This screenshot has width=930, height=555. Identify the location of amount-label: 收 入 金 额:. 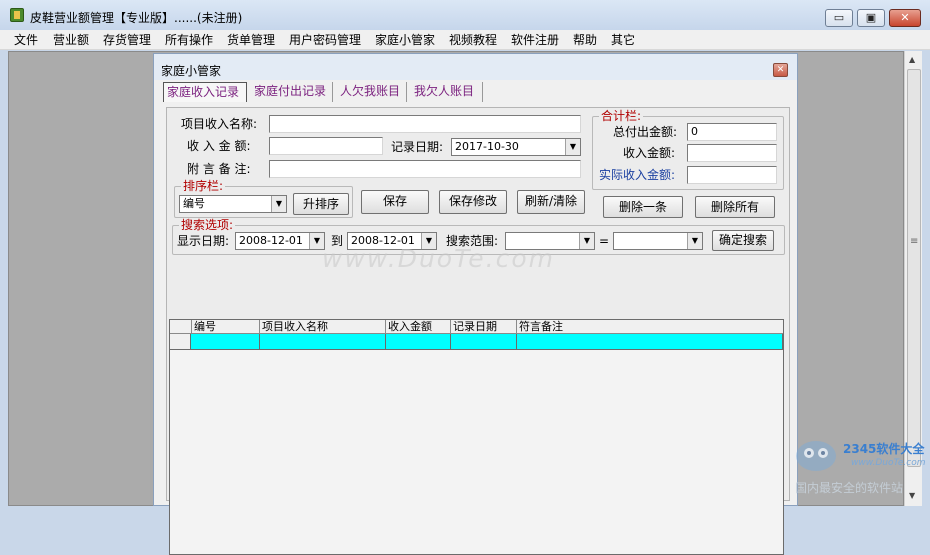
(219, 146).